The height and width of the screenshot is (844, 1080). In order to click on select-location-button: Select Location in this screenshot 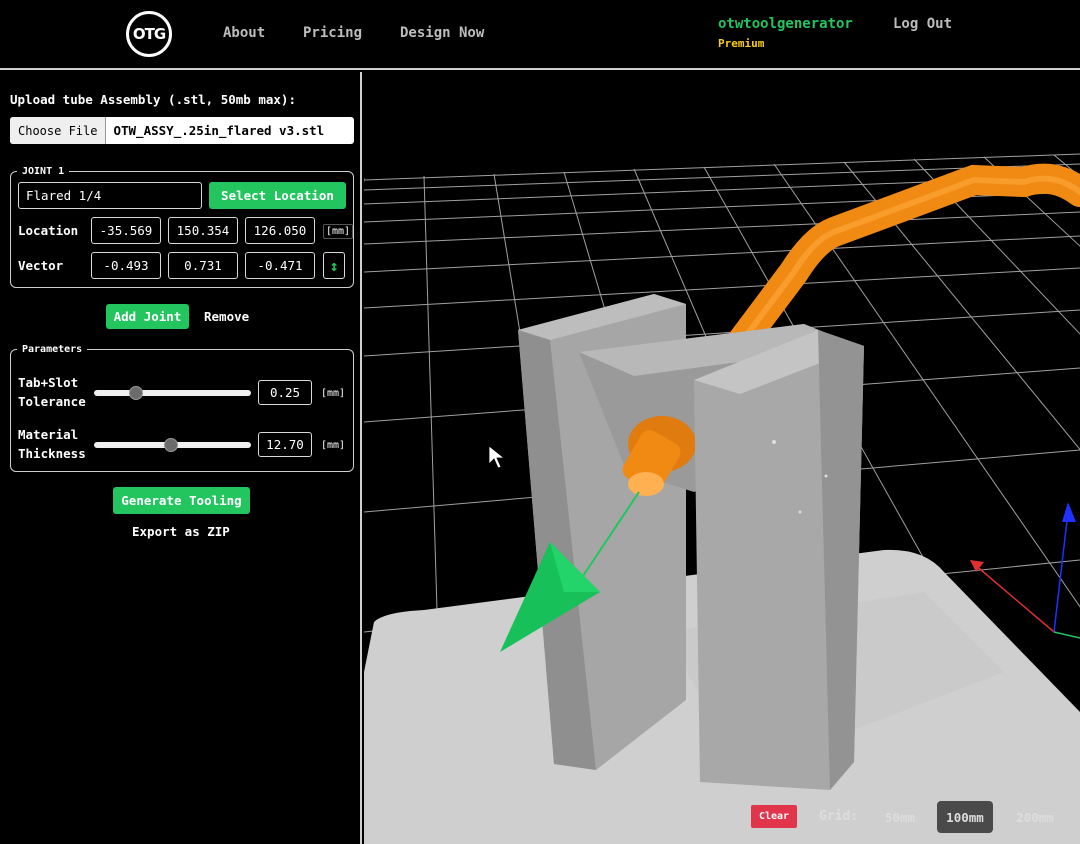, I will do `click(277, 195)`.